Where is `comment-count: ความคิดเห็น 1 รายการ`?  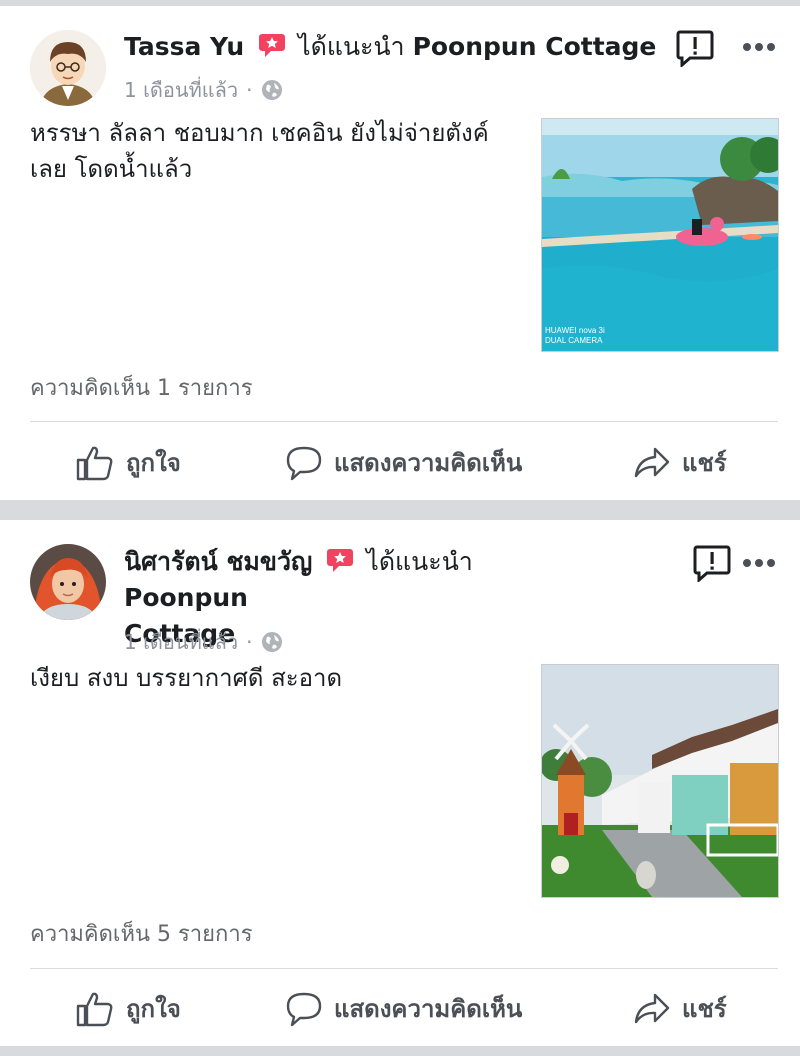 comment-count: ความคิดเห็น 1 รายการ is located at coordinates (141, 387).